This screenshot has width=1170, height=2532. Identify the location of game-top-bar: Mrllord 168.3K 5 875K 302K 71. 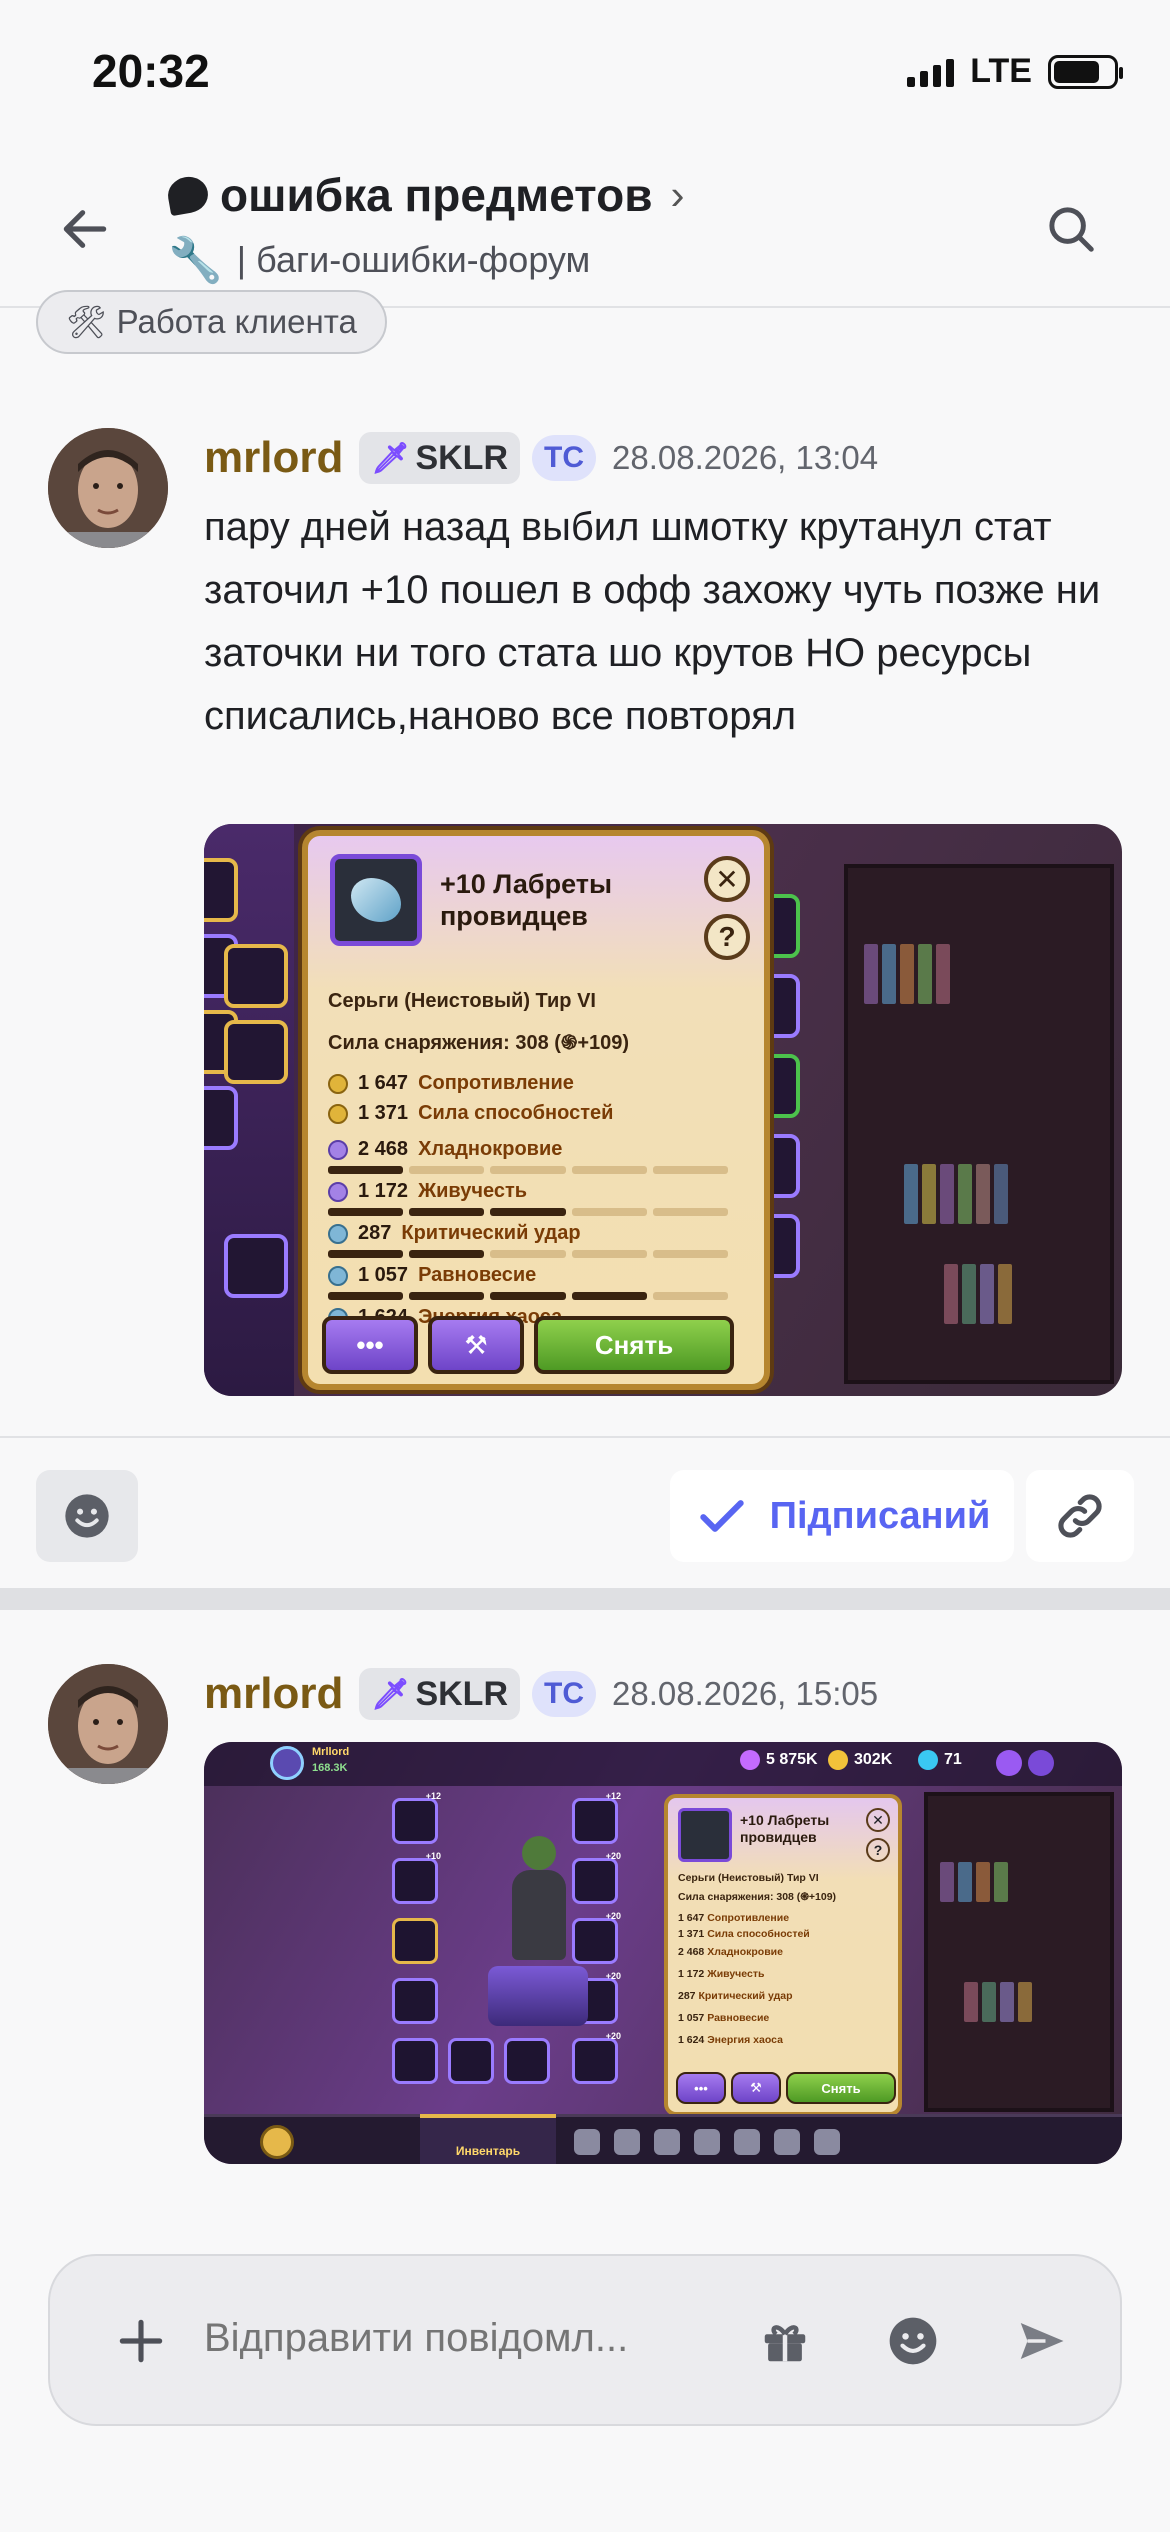
(663, 1764).